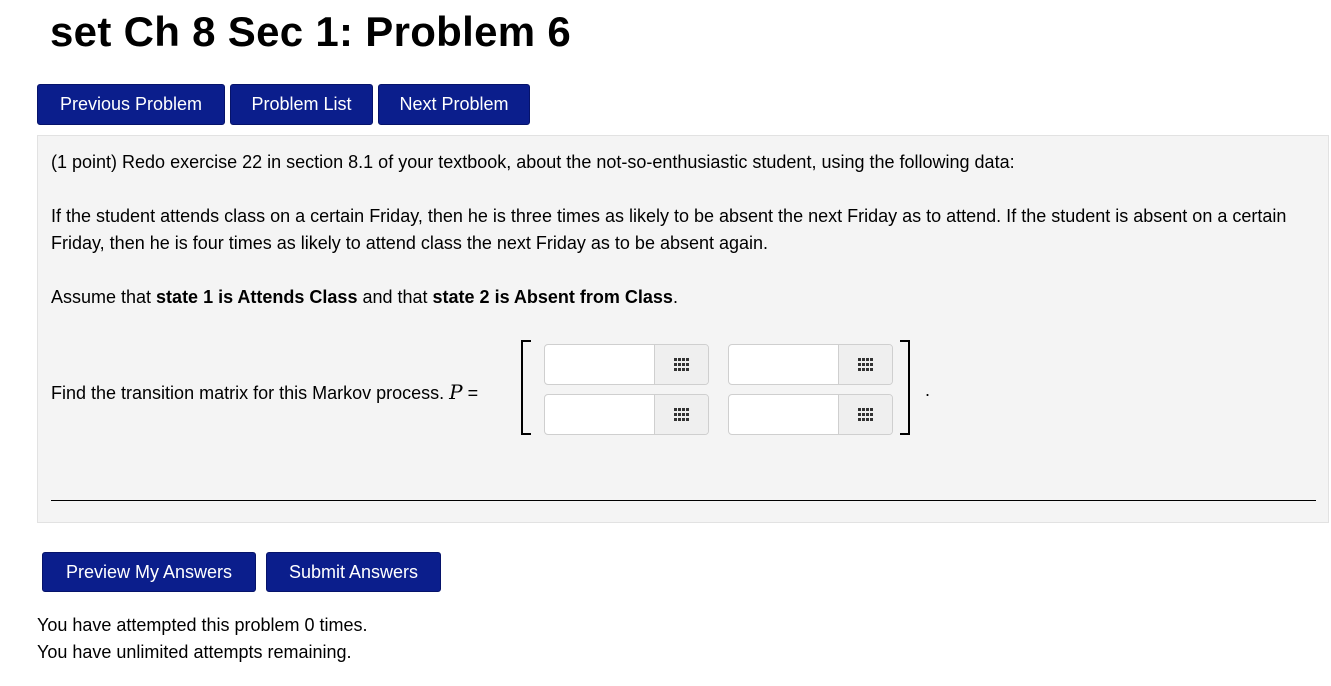 Image resolution: width=1331 pixels, height=686 pixels. Describe the element at coordinates (454, 104) in the screenshot. I see `next-problem-button: Next Problem` at that location.